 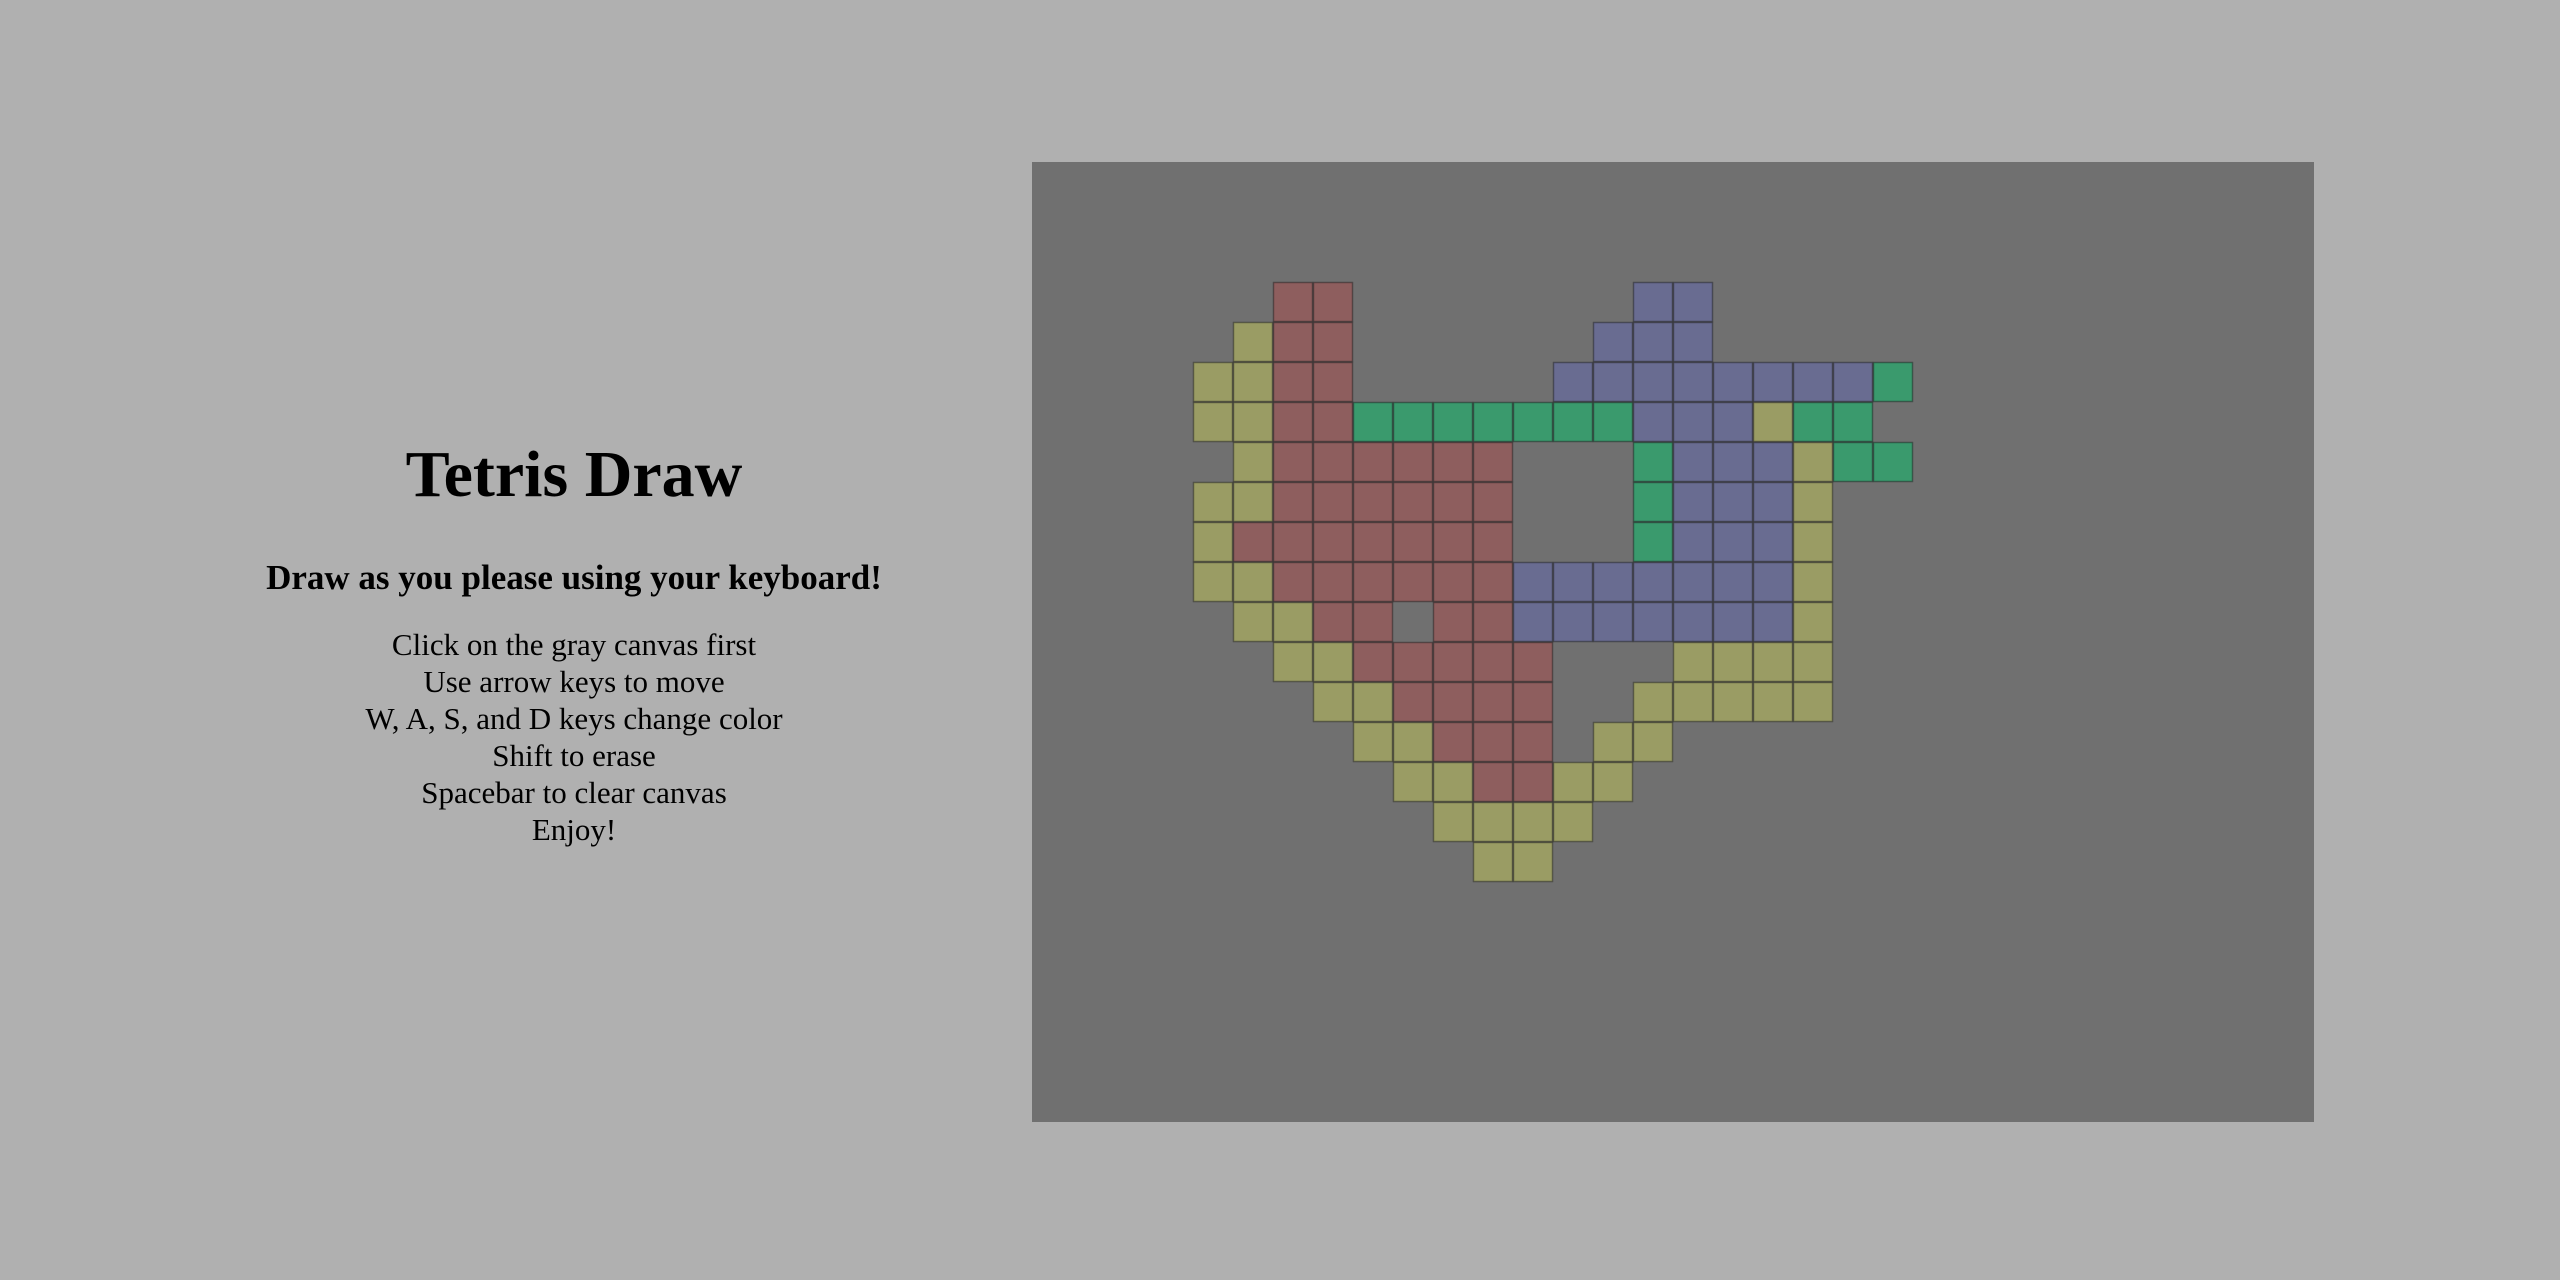 What do you see at coordinates (574, 718) in the screenshot?
I see `instruction-line: W, A, S, and D keys change color` at bounding box center [574, 718].